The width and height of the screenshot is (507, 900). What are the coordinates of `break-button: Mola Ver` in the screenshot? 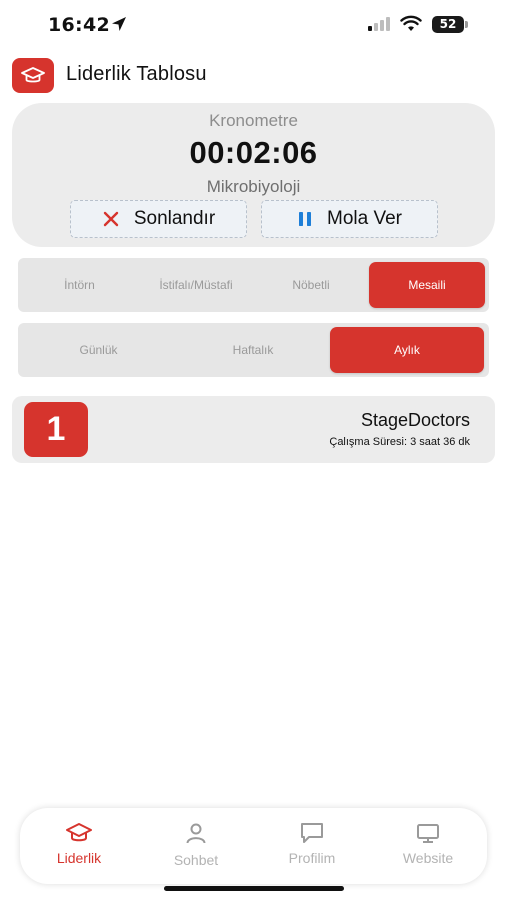 It's located at (349, 219).